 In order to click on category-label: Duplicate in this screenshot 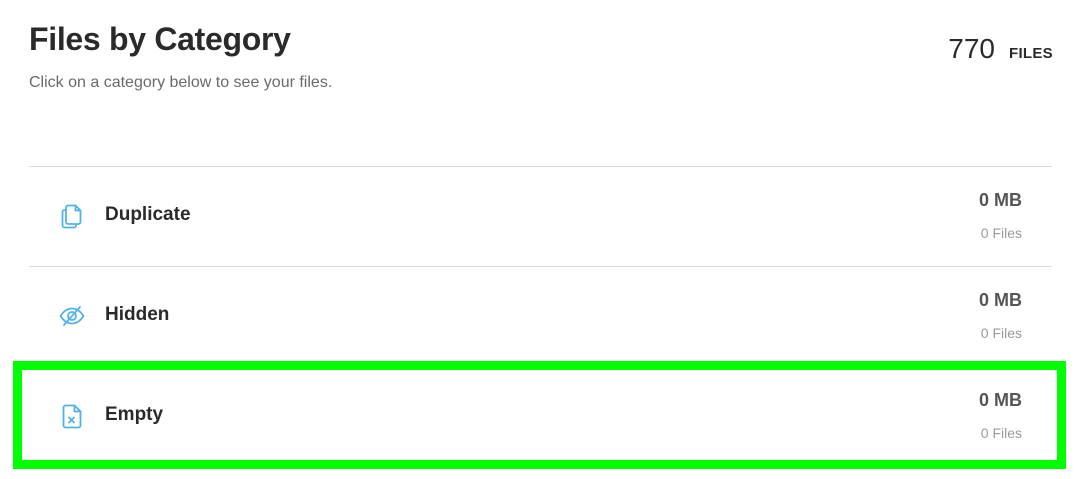, I will do `click(148, 214)`.